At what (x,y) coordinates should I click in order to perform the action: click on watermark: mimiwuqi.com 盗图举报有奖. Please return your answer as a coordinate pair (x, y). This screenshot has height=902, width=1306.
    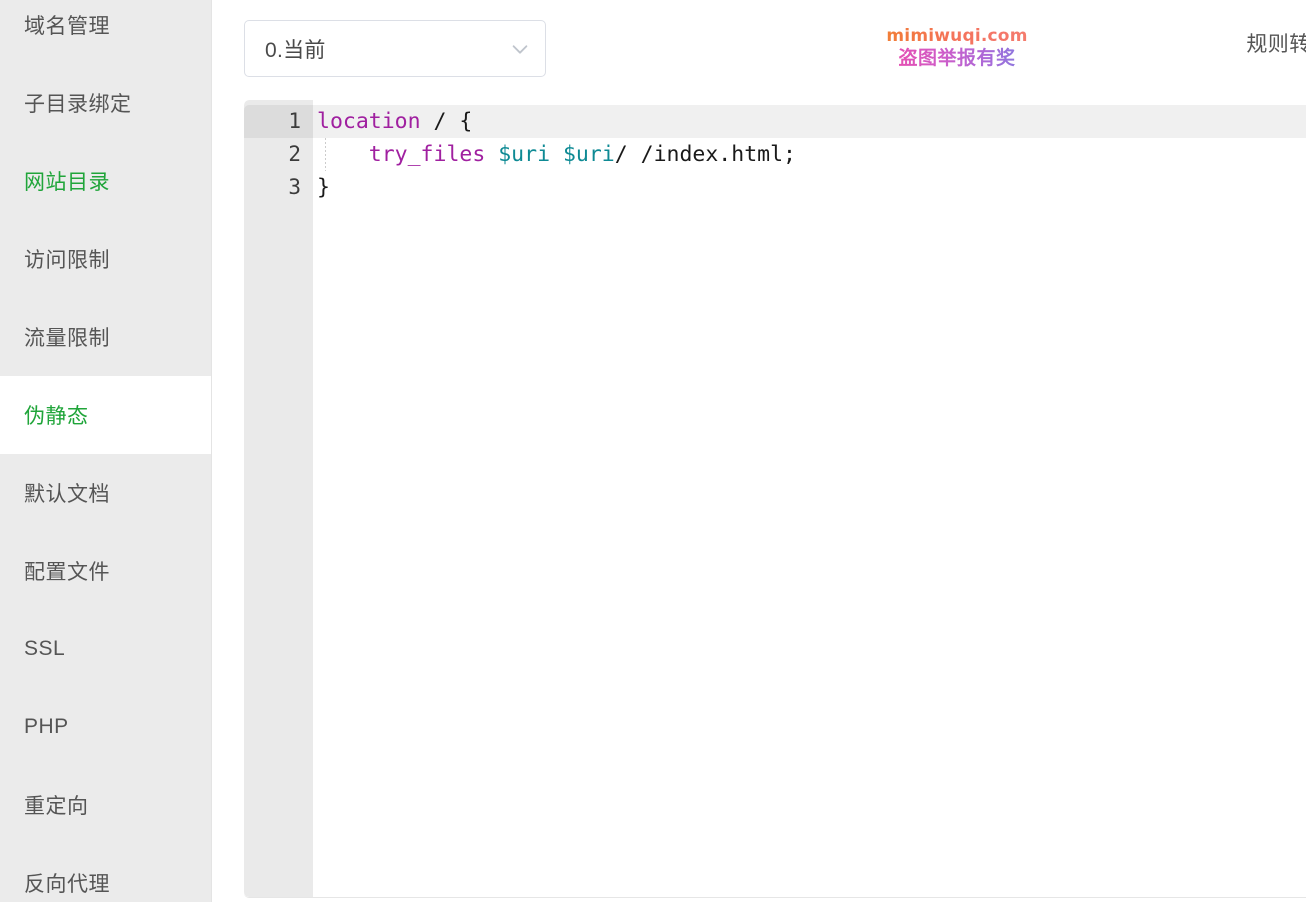
    Looking at the image, I should click on (957, 48).